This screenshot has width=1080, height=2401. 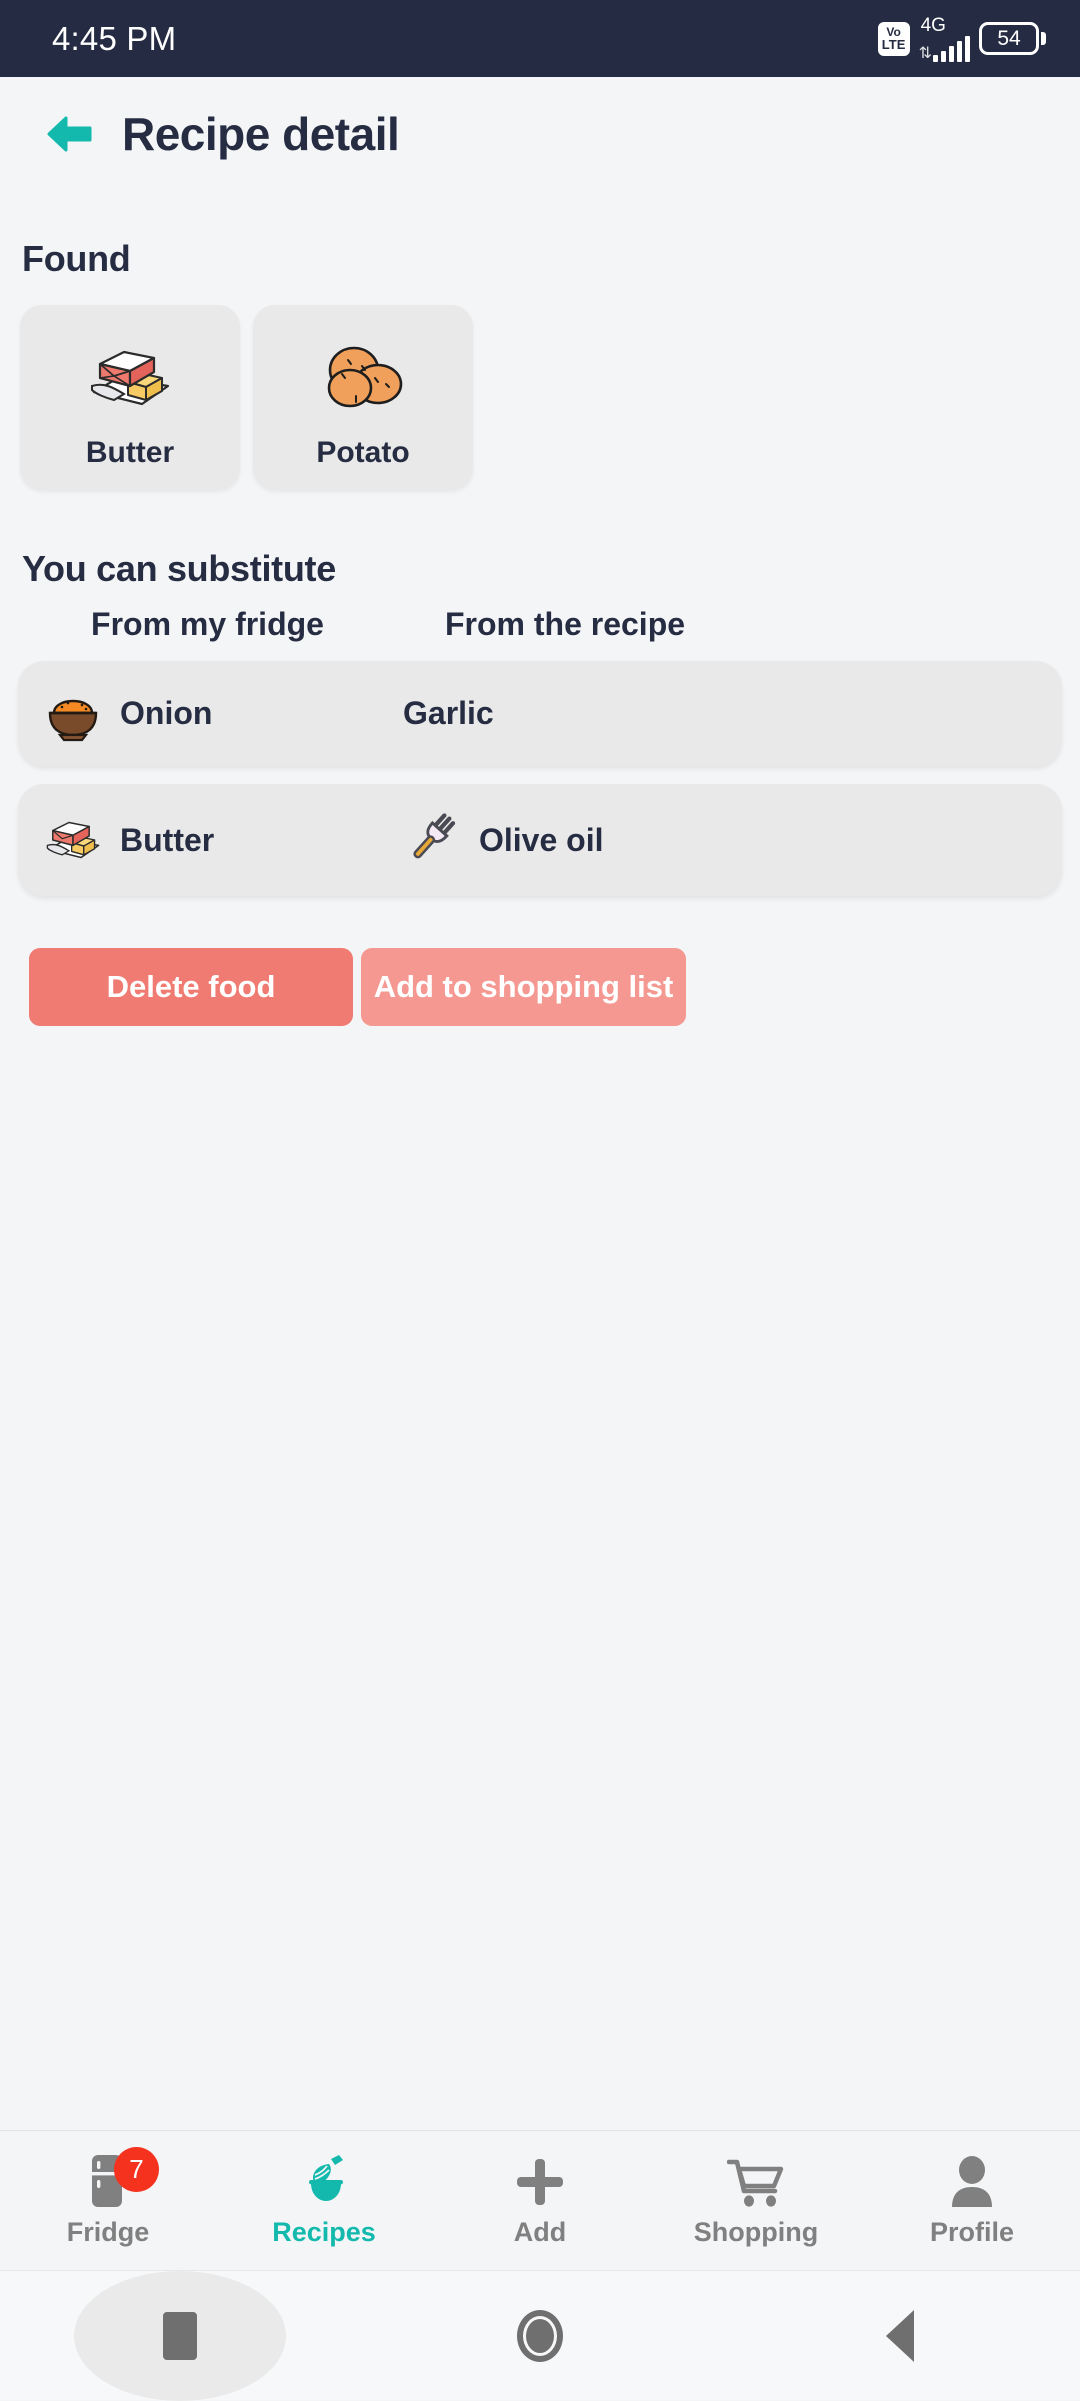 I want to click on fork-emoji, so click(x=434, y=840).